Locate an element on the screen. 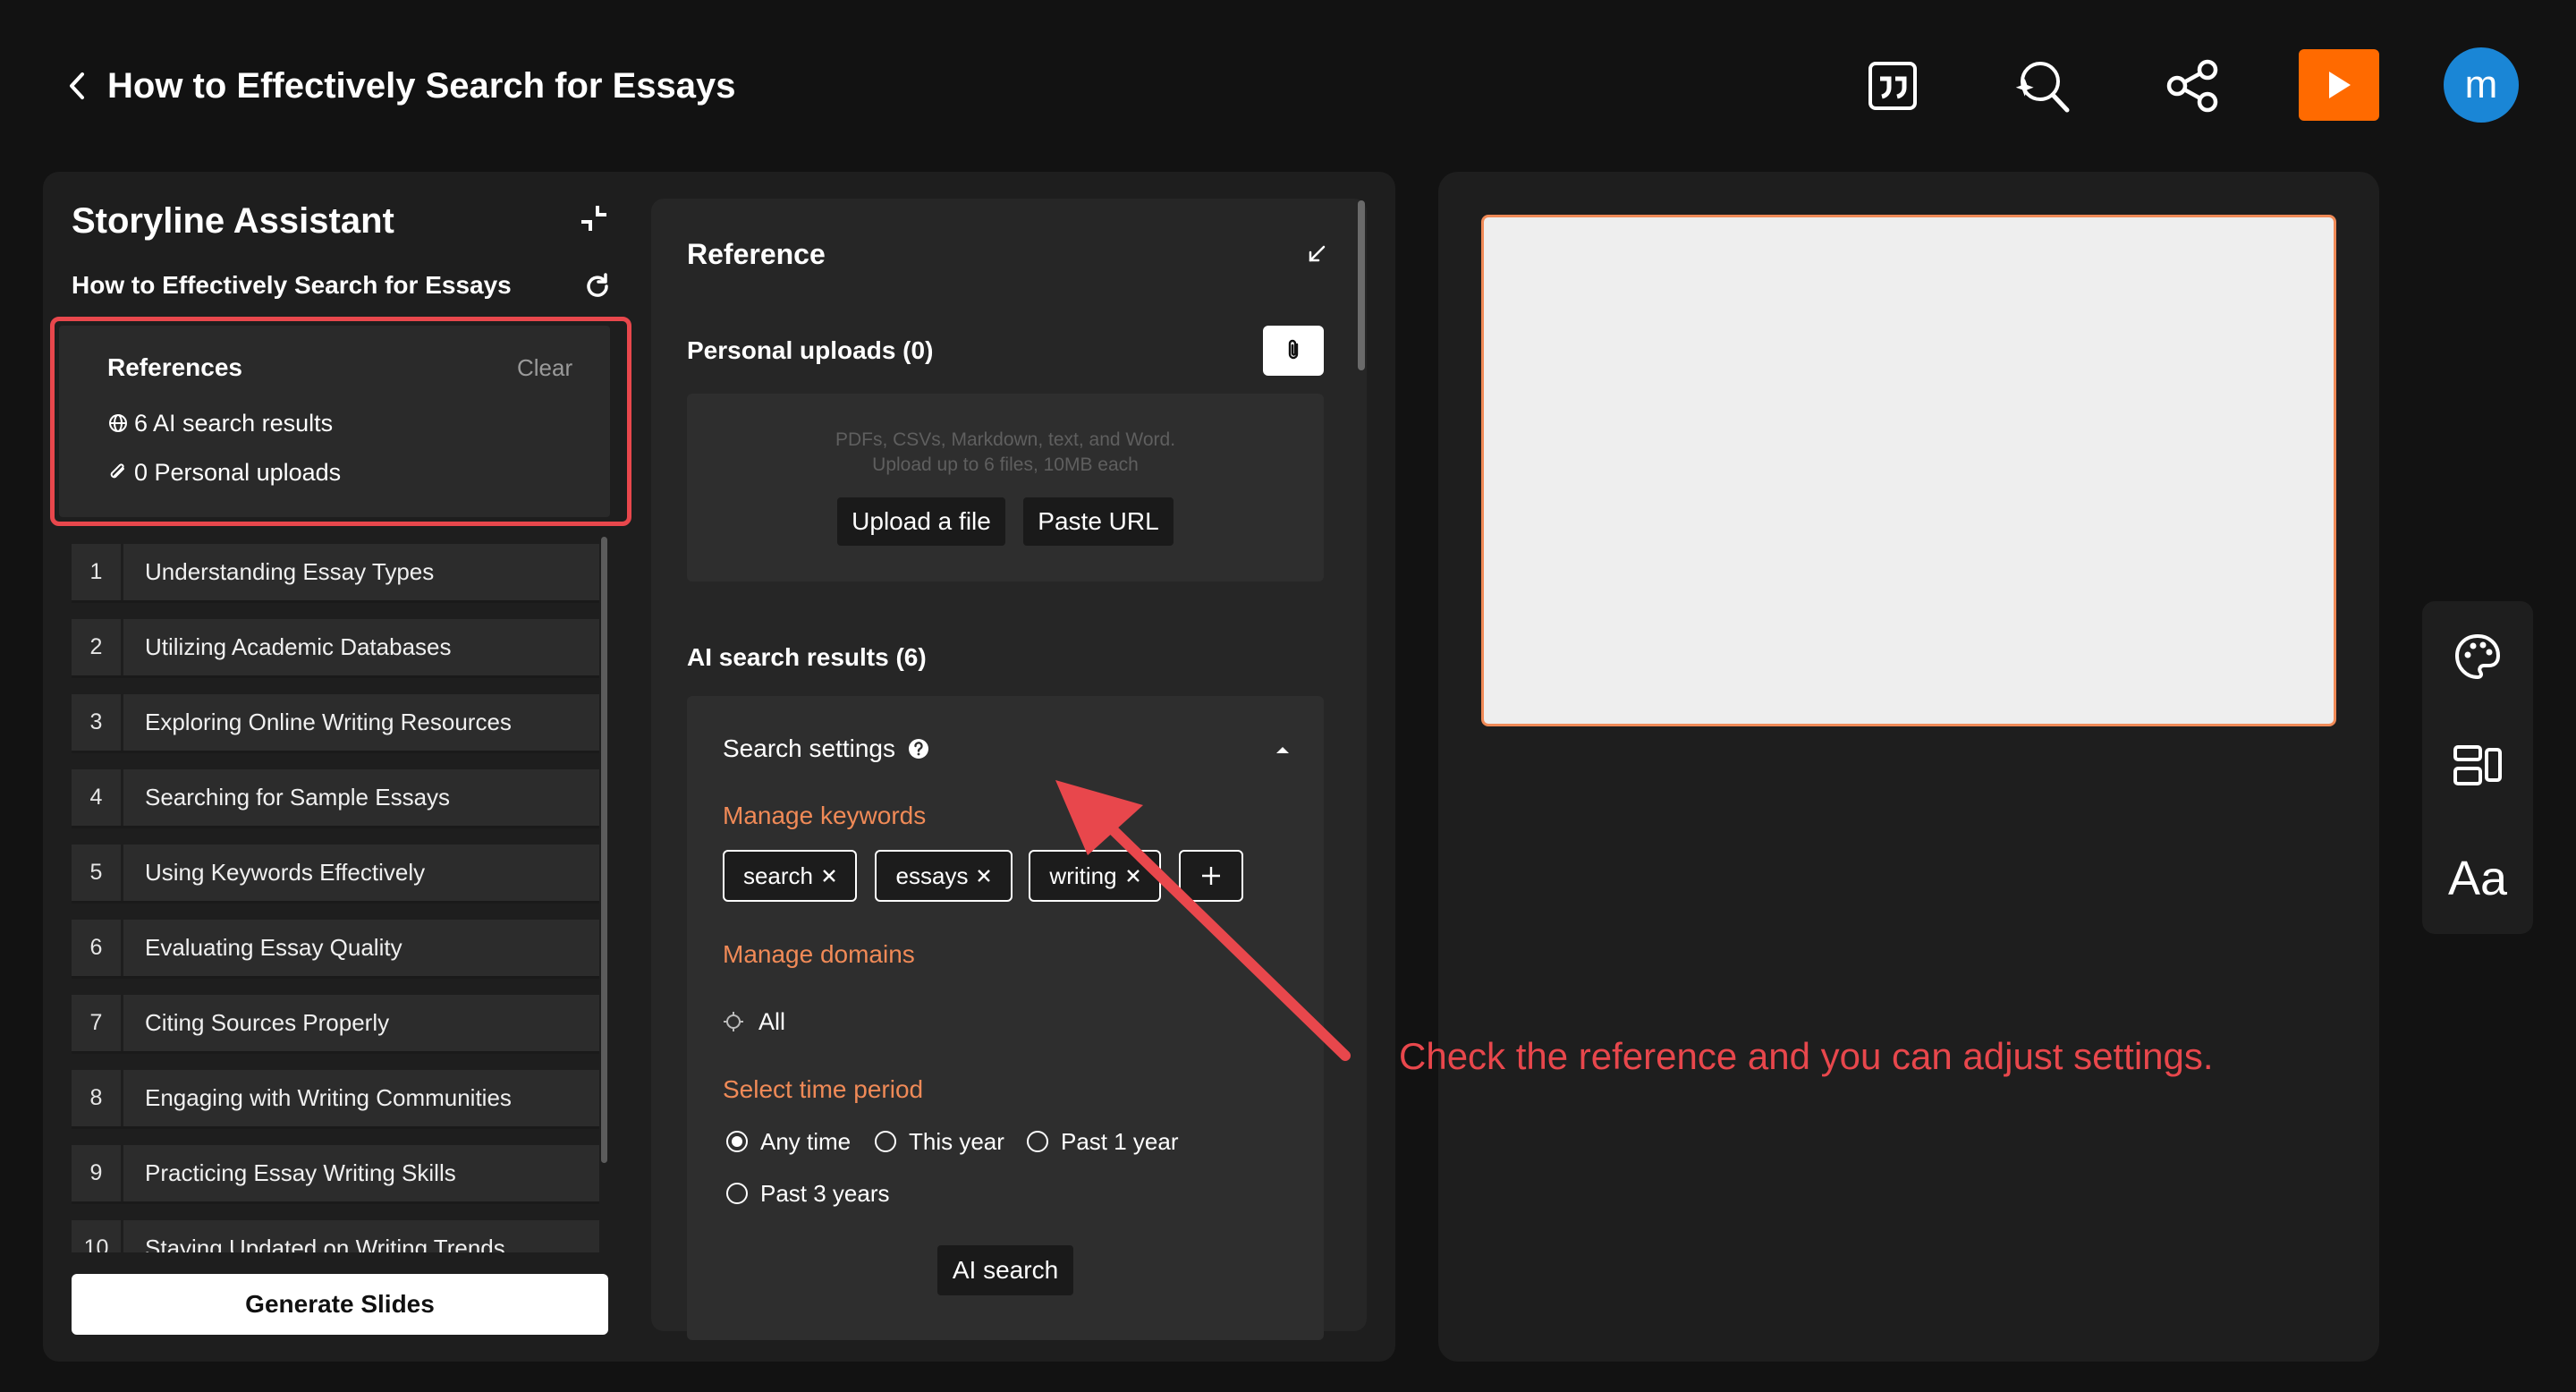 The image size is (2576, 1392). outline-number: 4 is located at coordinates (97, 797).